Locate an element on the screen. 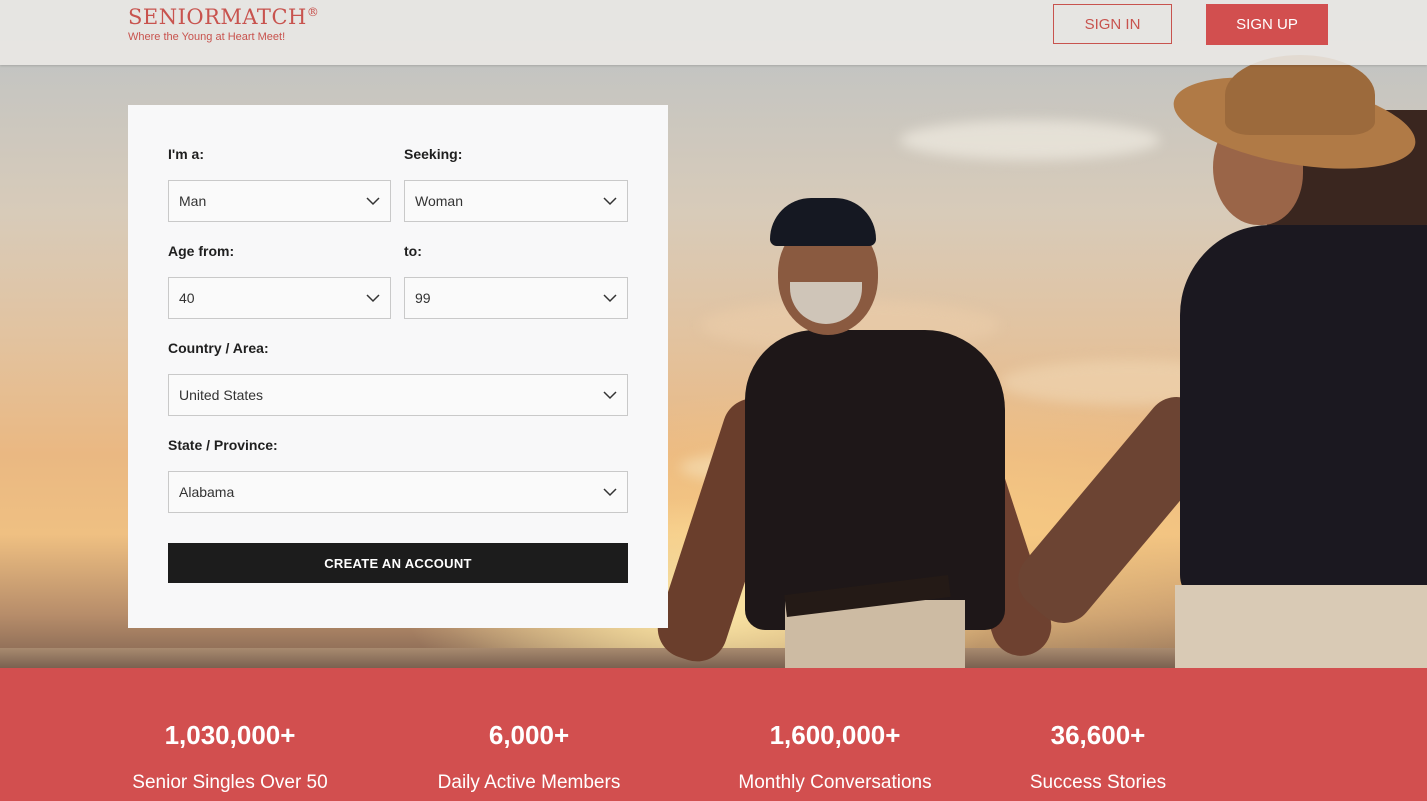 This screenshot has width=1427, height=801. stat-number: 36,600+ is located at coordinates (1098, 735).